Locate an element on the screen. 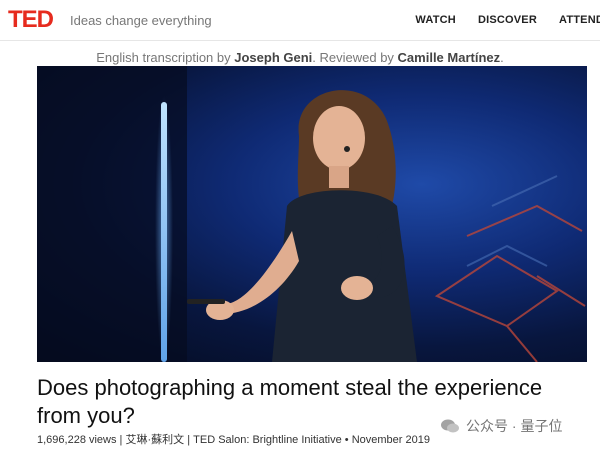 The width and height of the screenshot is (600, 450). reviewer-name: Camille Martínez is located at coordinates (449, 57).